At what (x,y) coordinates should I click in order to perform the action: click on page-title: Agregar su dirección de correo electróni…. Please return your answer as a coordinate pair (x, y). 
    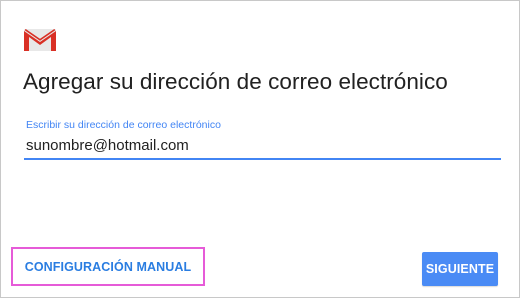
    Looking at the image, I should click on (235, 81).